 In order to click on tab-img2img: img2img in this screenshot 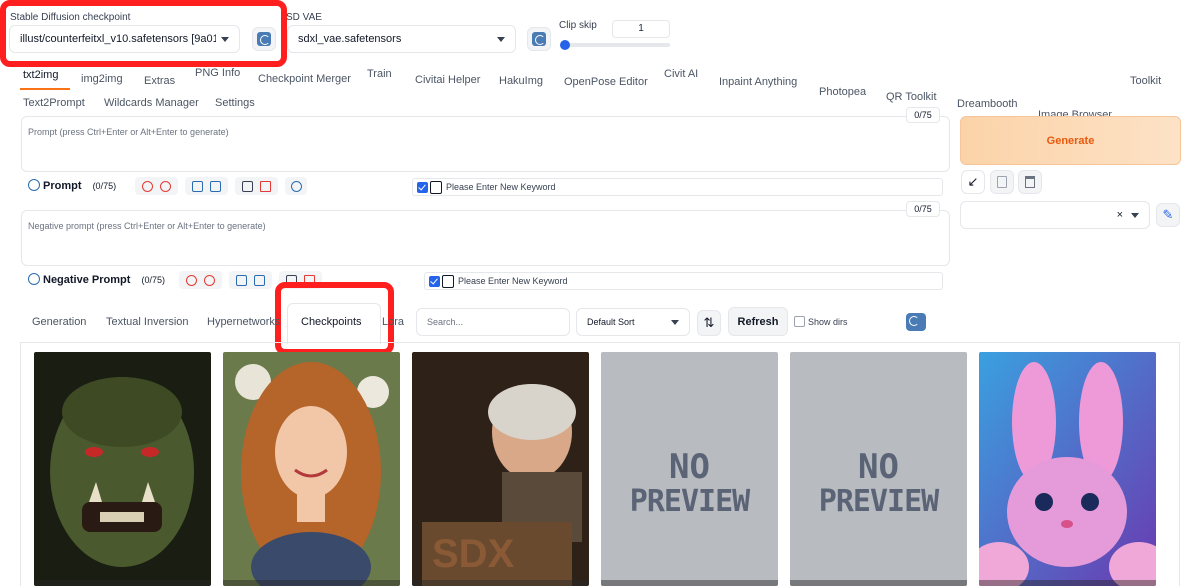, I will do `click(102, 79)`.